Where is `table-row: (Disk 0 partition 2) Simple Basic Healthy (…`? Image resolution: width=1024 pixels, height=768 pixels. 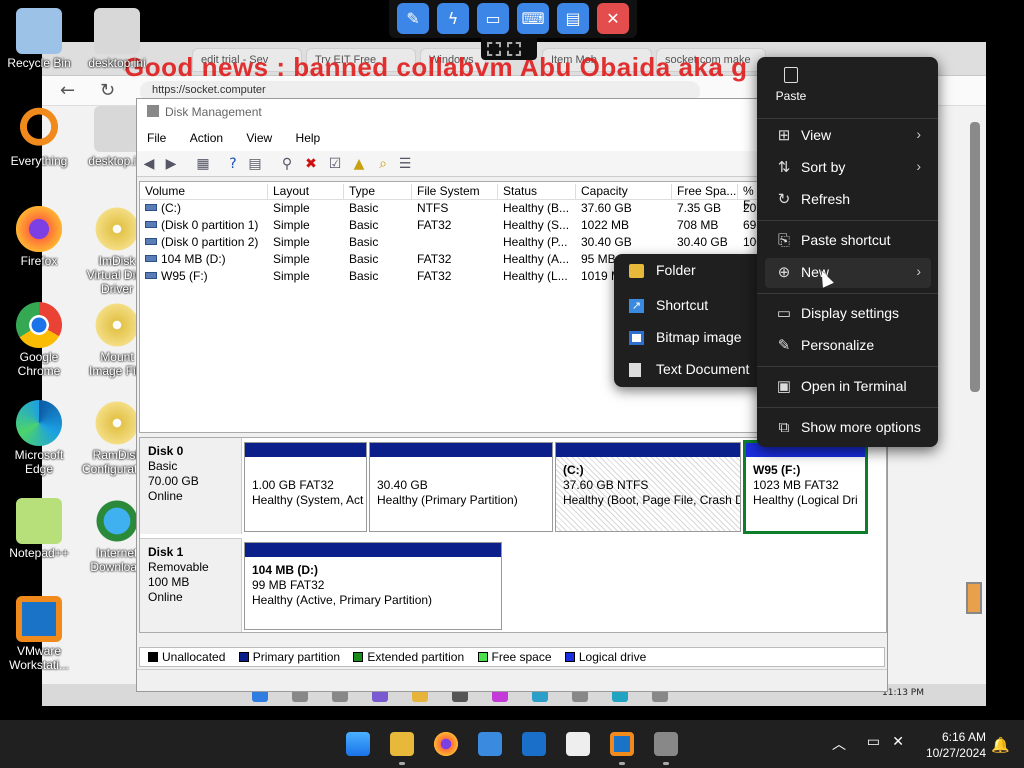 table-row: (Disk 0 partition 2) Simple Basic Healthy (… is located at coordinates (451, 242).